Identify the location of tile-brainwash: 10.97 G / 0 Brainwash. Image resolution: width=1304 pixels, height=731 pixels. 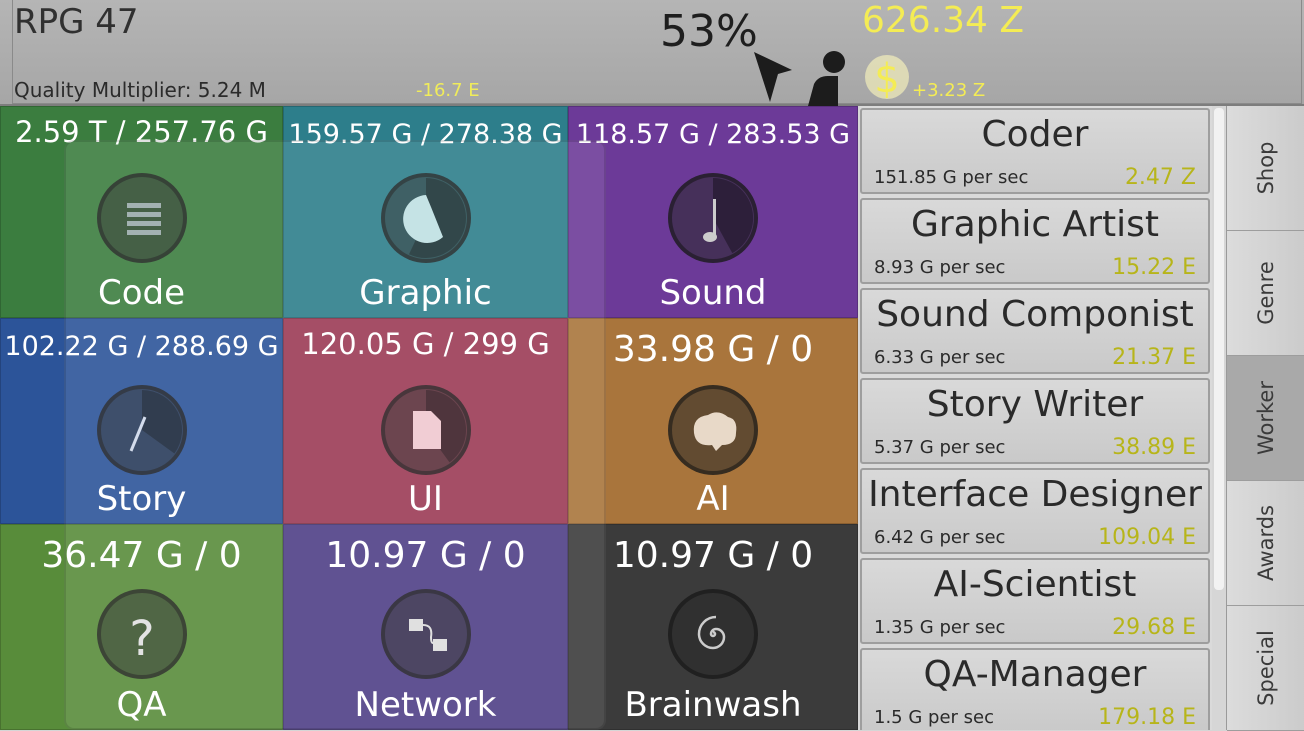
(713, 627).